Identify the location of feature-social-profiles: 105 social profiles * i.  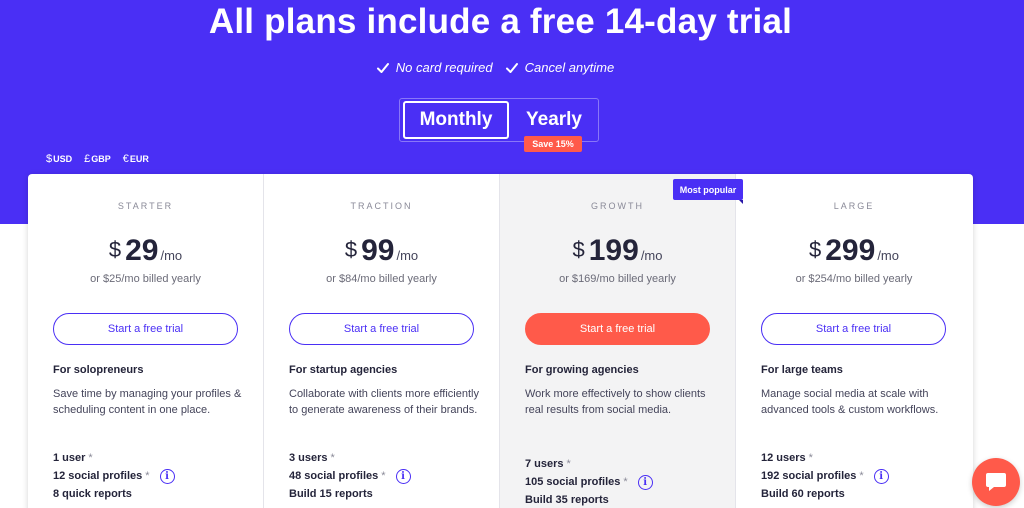
(589, 482).